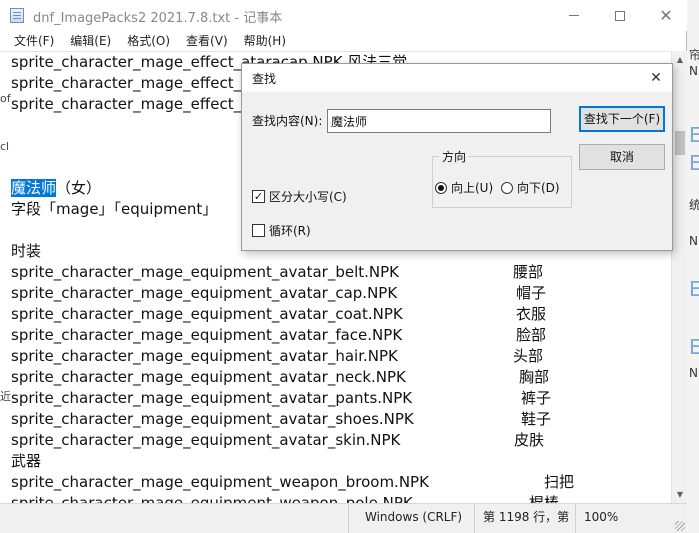  What do you see at coordinates (679, 277) in the screenshot?
I see `vertical-scrollbar: ▲ ▼` at bounding box center [679, 277].